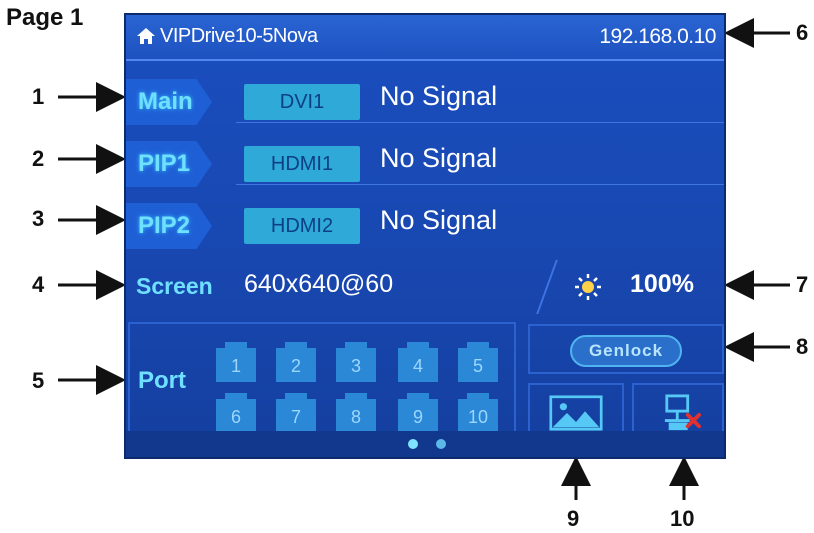 Image resolution: width=814 pixels, height=533 pixels. What do you see at coordinates (425, 444) in the screenshot?
I see `page-indicator` at bounding box center [425, 444].